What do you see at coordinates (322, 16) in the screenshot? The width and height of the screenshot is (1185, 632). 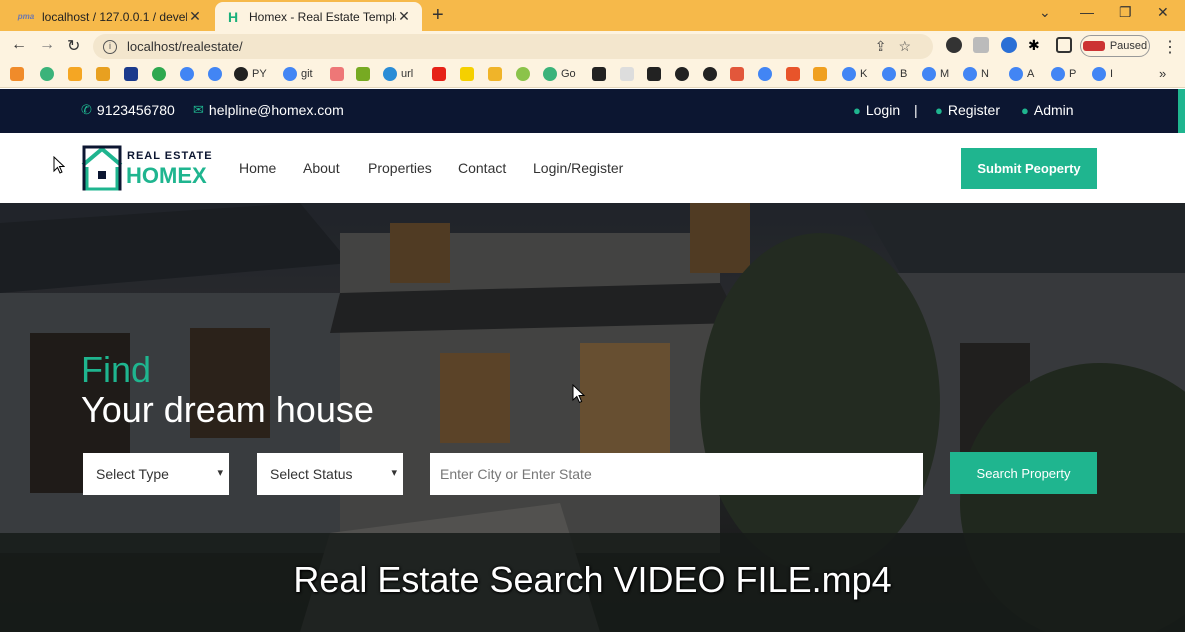 I see `tab-title: Homex - Real Estate Template` at bounding box center [322, 16].